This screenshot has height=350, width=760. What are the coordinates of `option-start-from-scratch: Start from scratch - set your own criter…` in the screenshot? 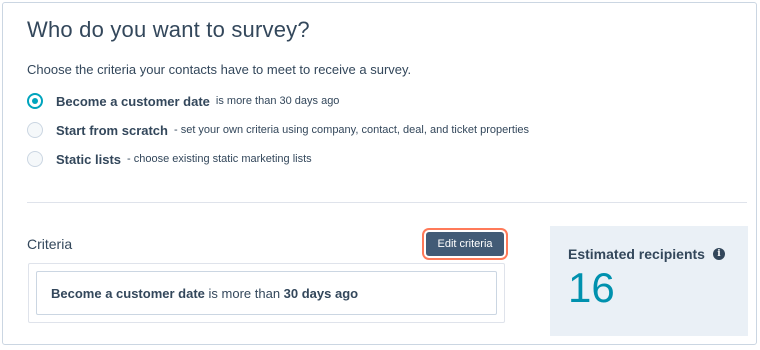 It's located at (278, 130).